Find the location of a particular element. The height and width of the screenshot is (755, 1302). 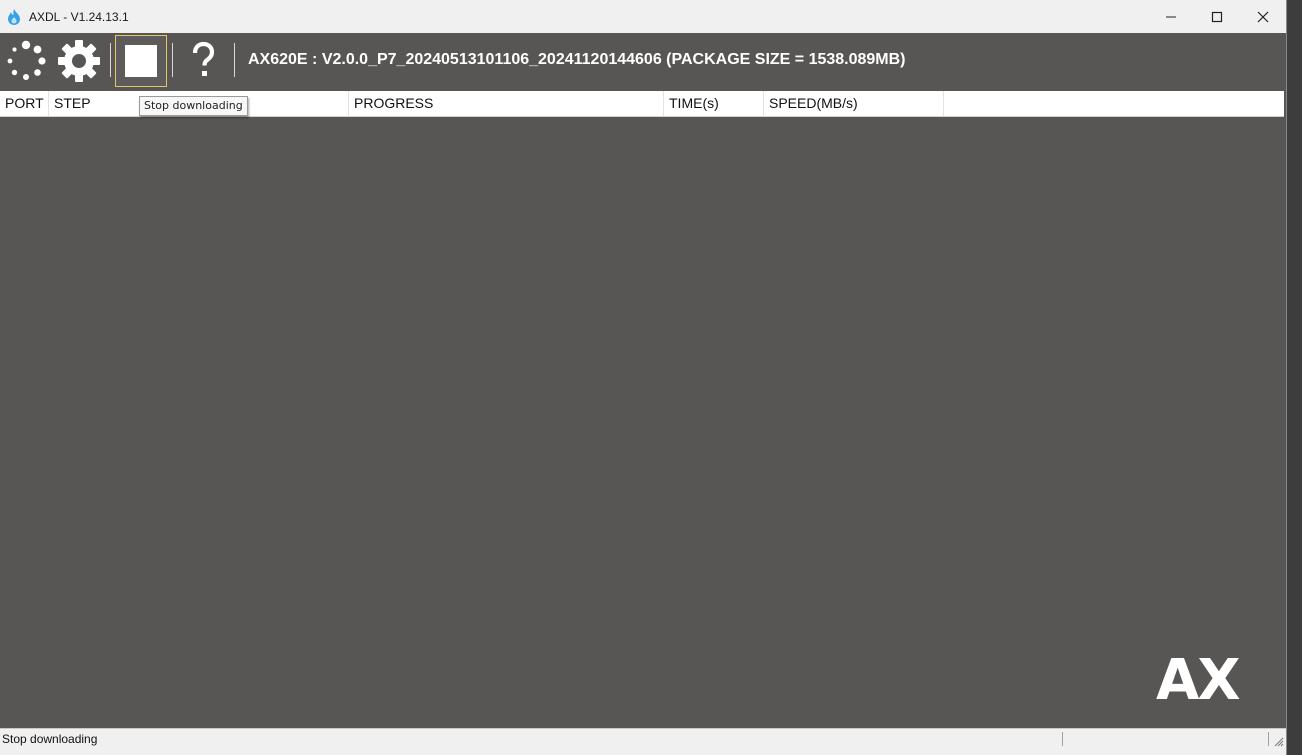

window-title: AXDL - V1.24.13.1 is located at coordinates (79, 16).